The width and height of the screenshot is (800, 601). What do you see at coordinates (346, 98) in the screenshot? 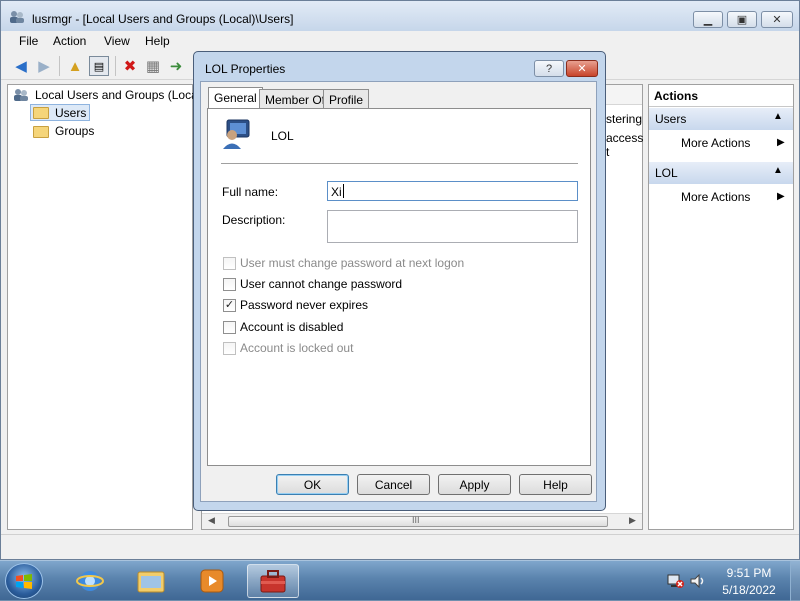
I see `tab-profile: Profile` at bounding box center [346, 98].